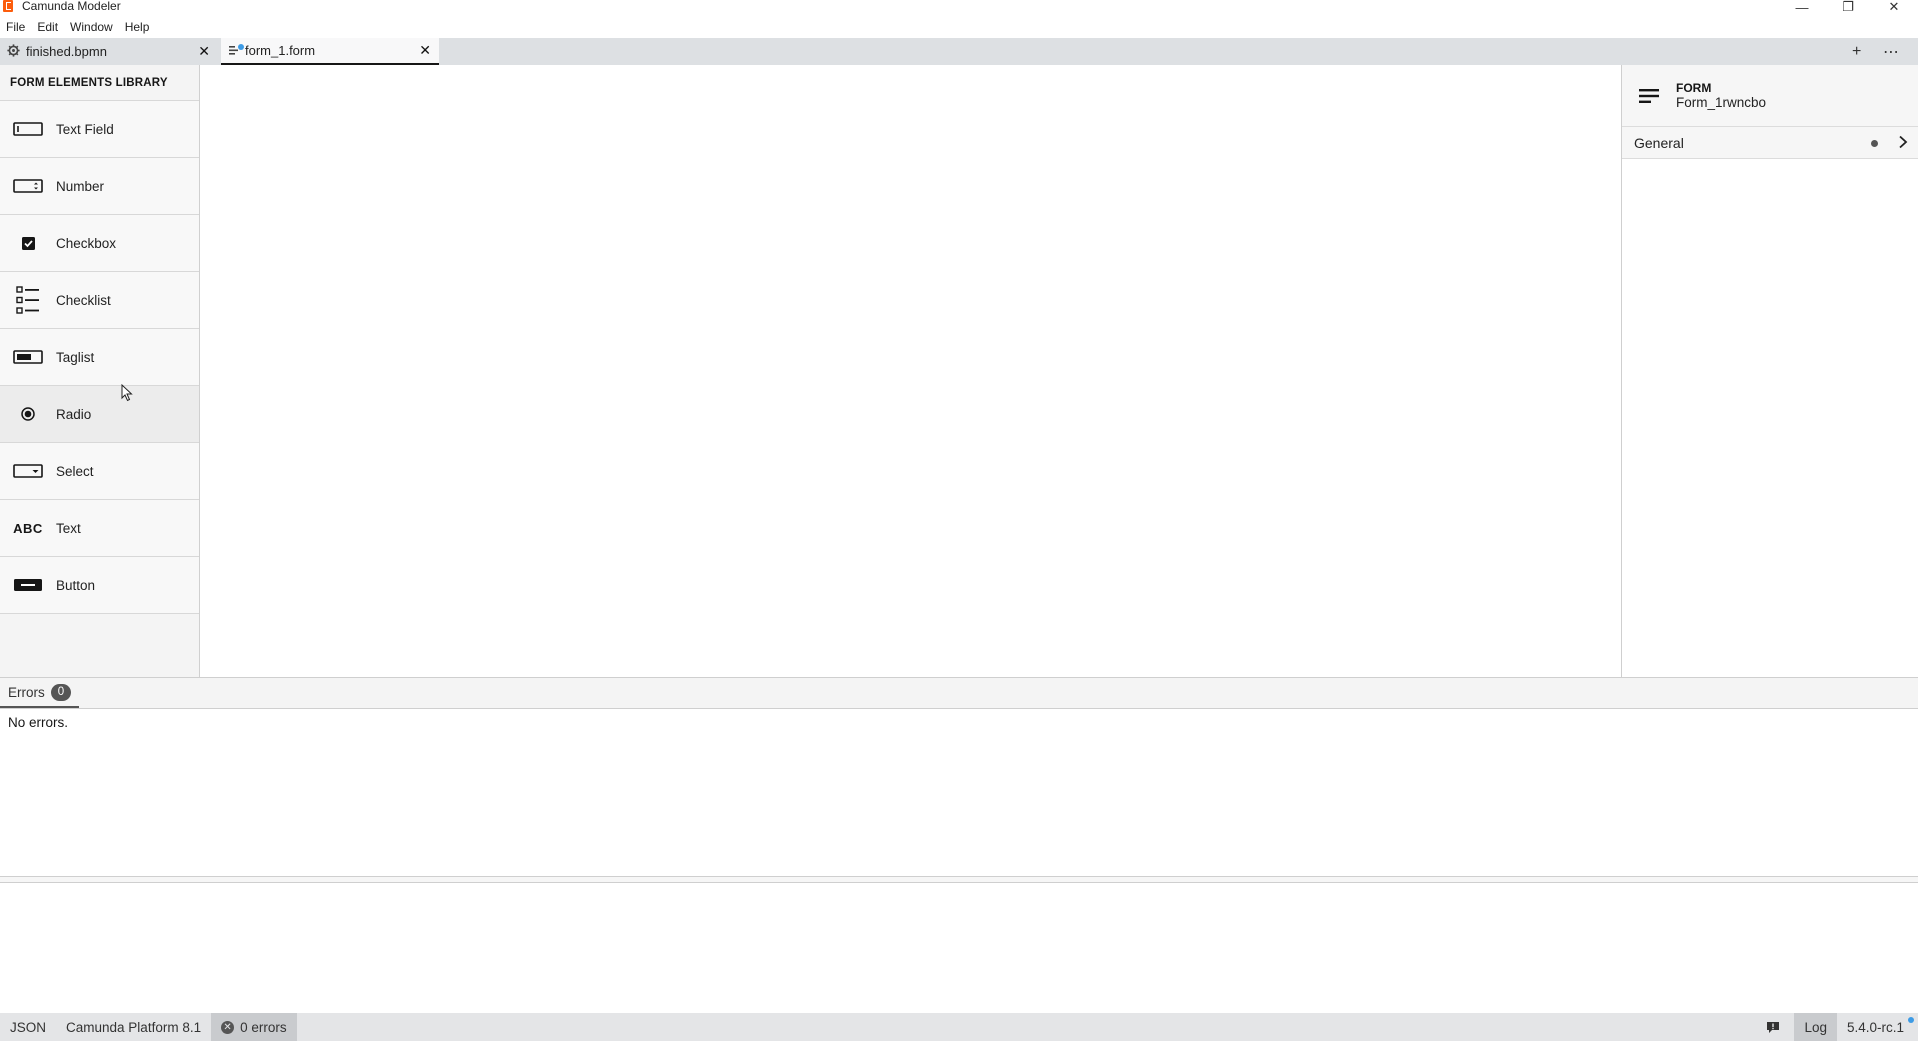 The height and width of the screenshot is (1041, 1918). Describe the element at coordinates (1769, 371) in the screenshot. I see `properties-panel: FORM Form_1rwncbo General` at that location.